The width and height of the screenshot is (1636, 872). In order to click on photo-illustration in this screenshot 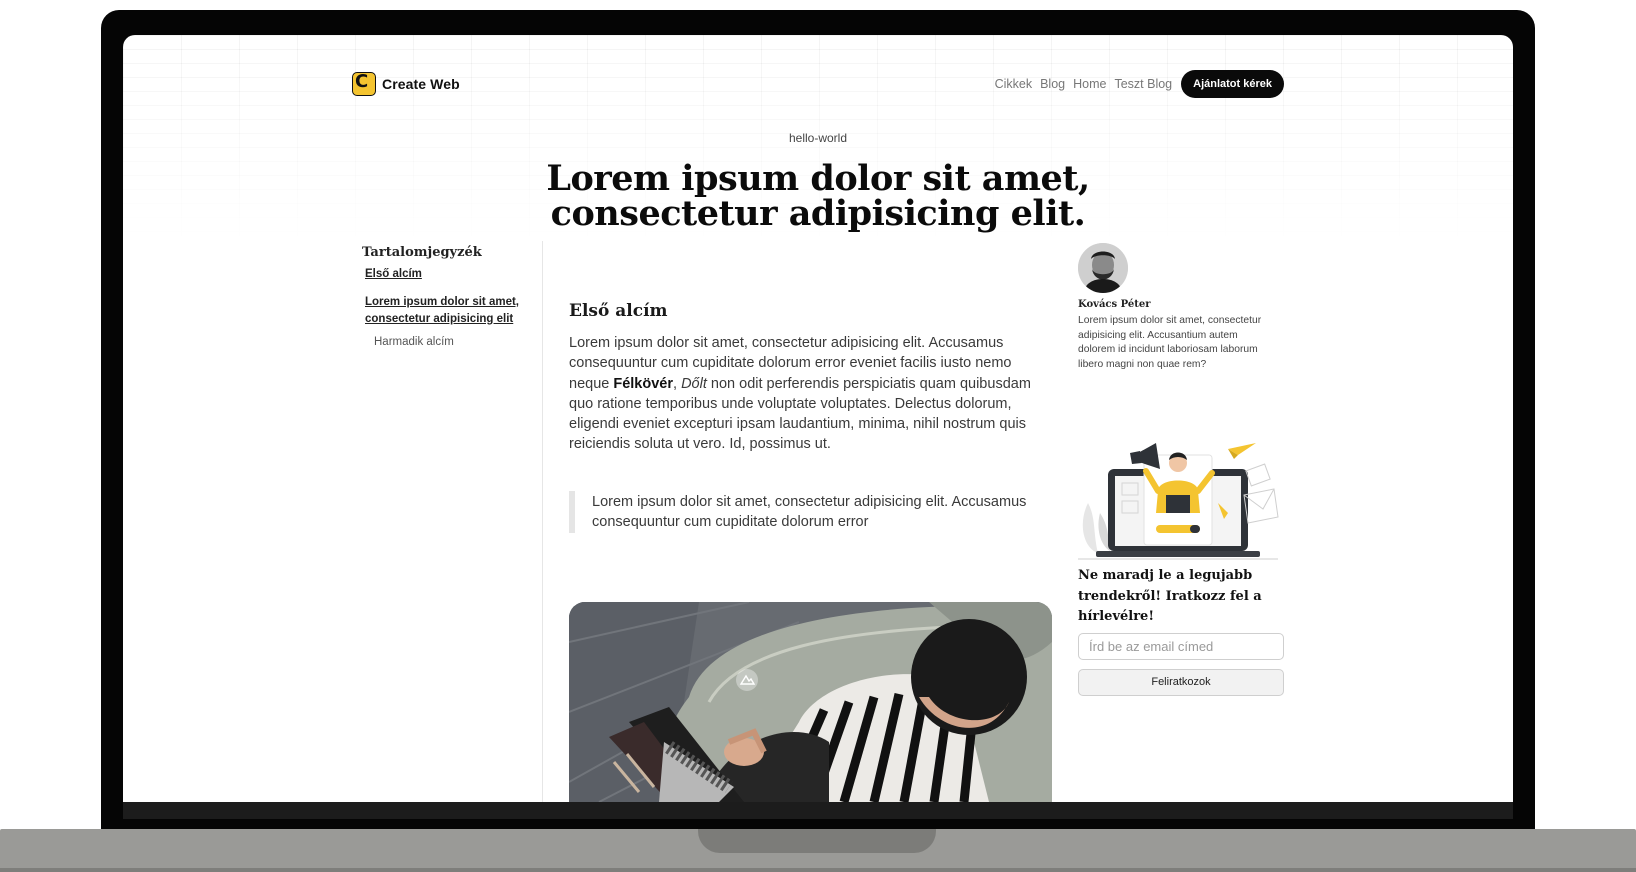, I will do `click(810, 702)`.